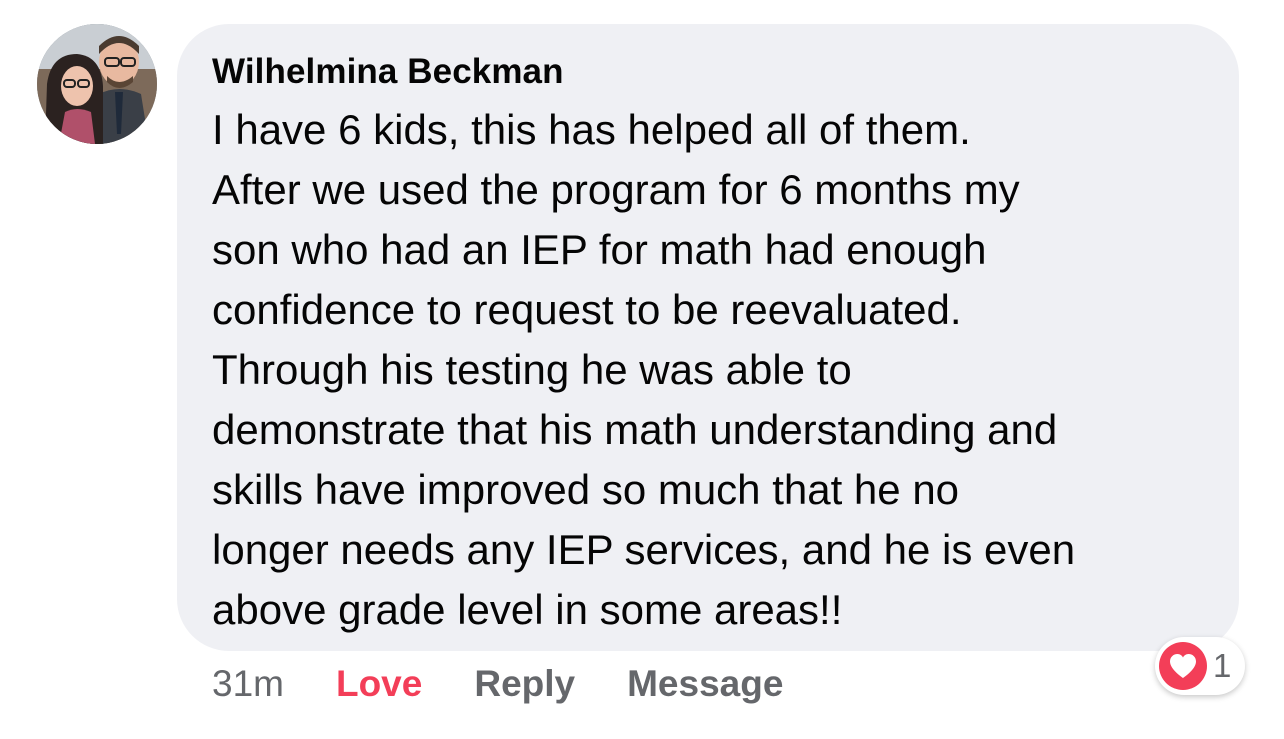 The width and height of the screenshot is (1284, 739). I want to click on comment-timestamp: 31m, so click(248, 684).